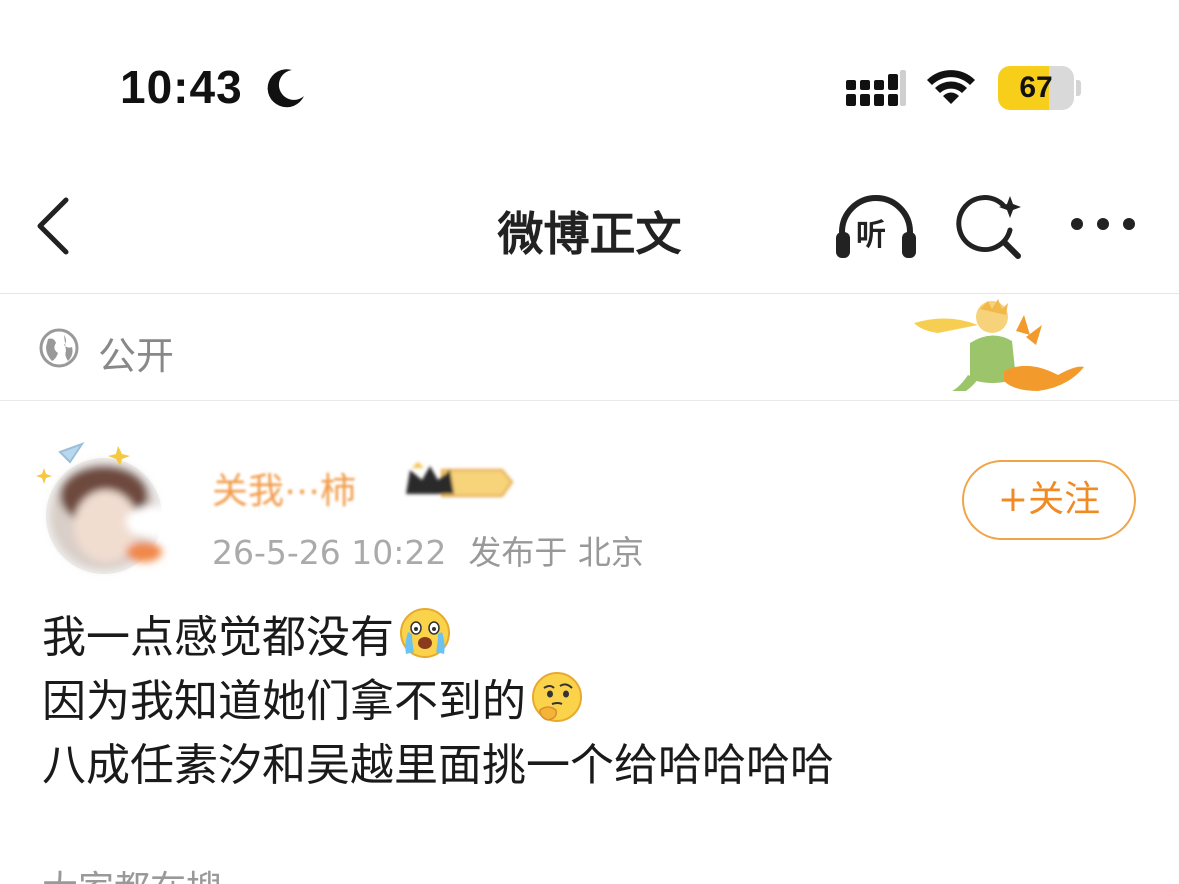 Image resolution: width=1179 pixels, height=884 pixels. Describe the element at coordinates (556, 552) in the screenshot. I see `post-location: 发布于 北京` at that location.